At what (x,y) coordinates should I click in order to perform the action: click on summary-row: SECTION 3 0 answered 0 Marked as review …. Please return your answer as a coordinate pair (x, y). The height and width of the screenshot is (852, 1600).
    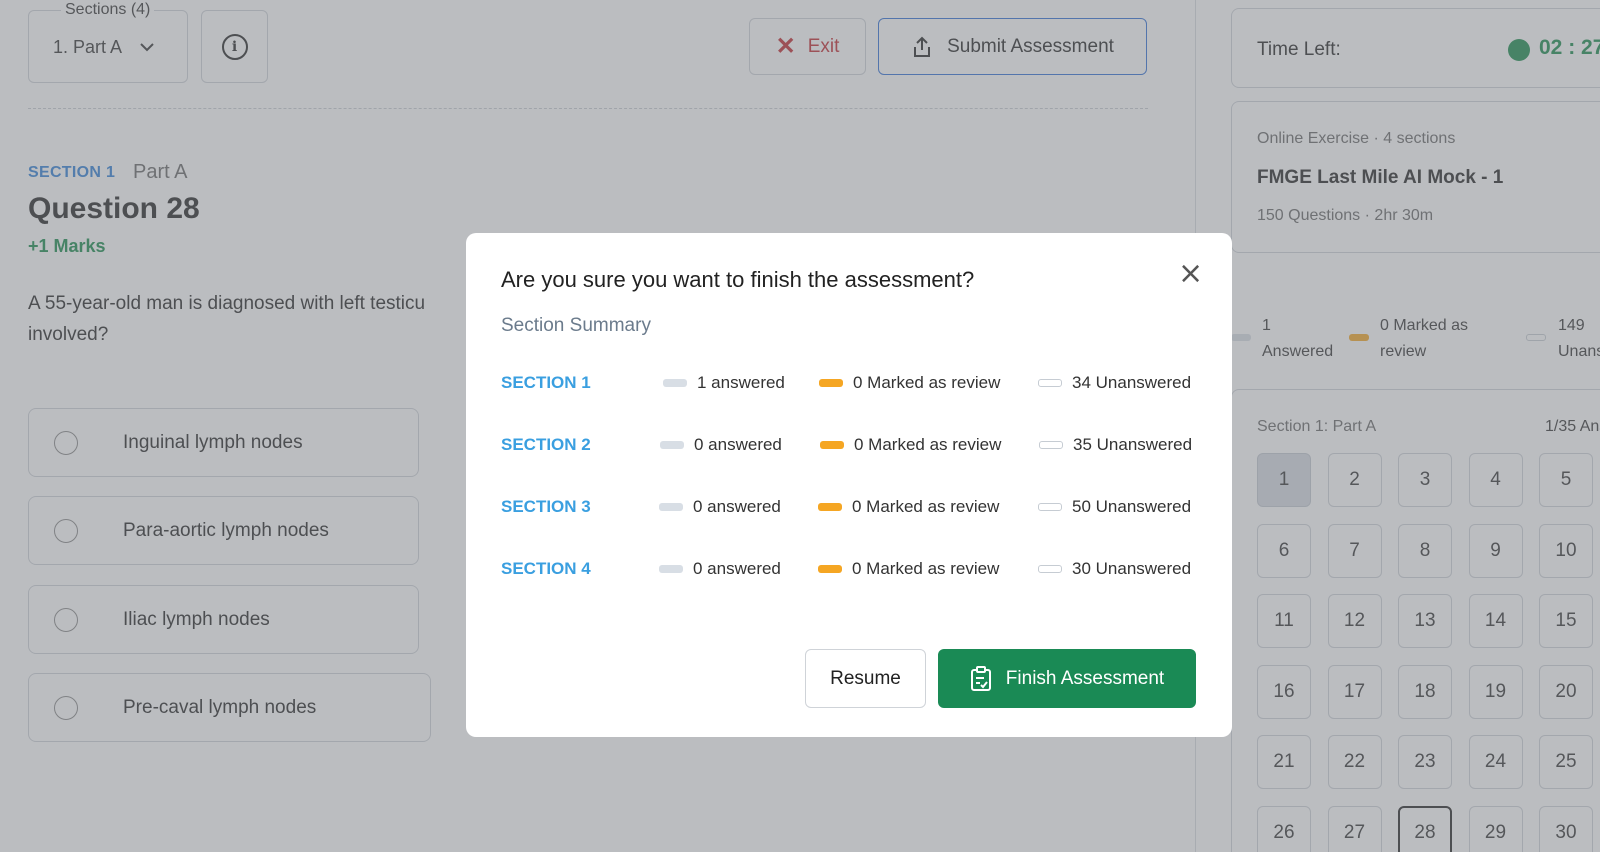
    Looking at the image, I should click on (851, 508).